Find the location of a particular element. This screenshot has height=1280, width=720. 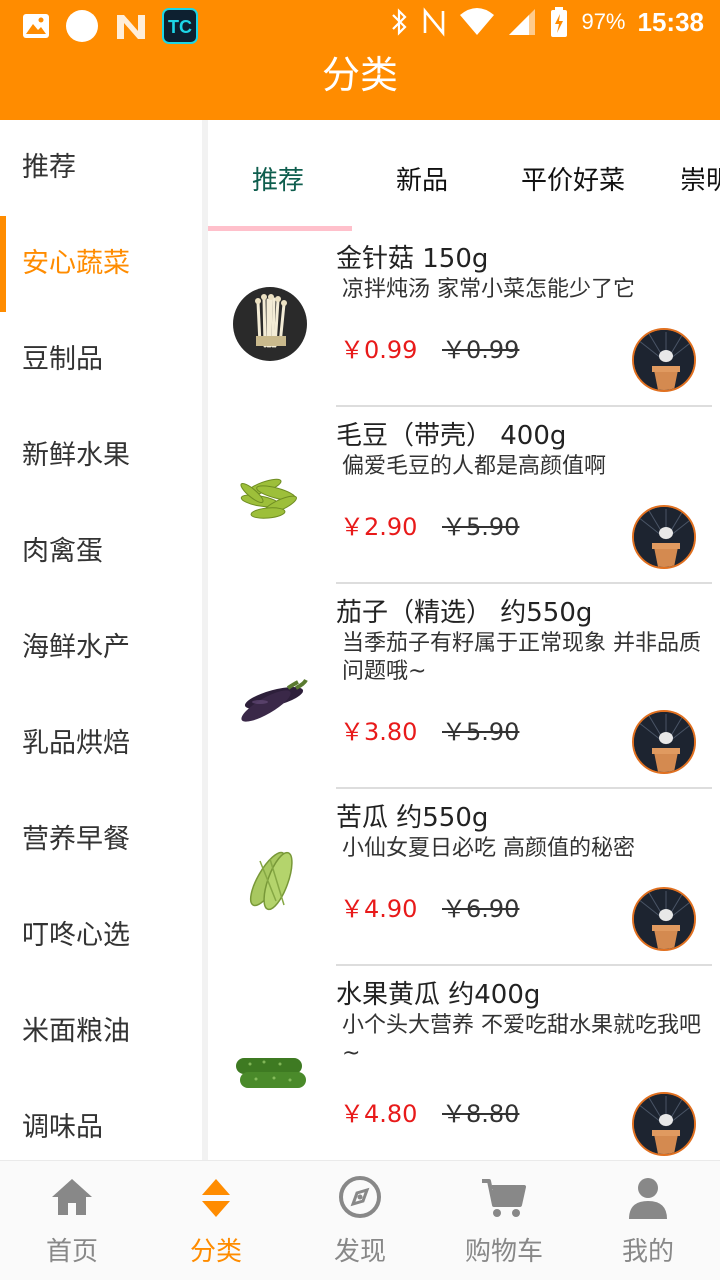

sidebar-item-label: 乳品烘焙 is located at coordinates (76, 743).